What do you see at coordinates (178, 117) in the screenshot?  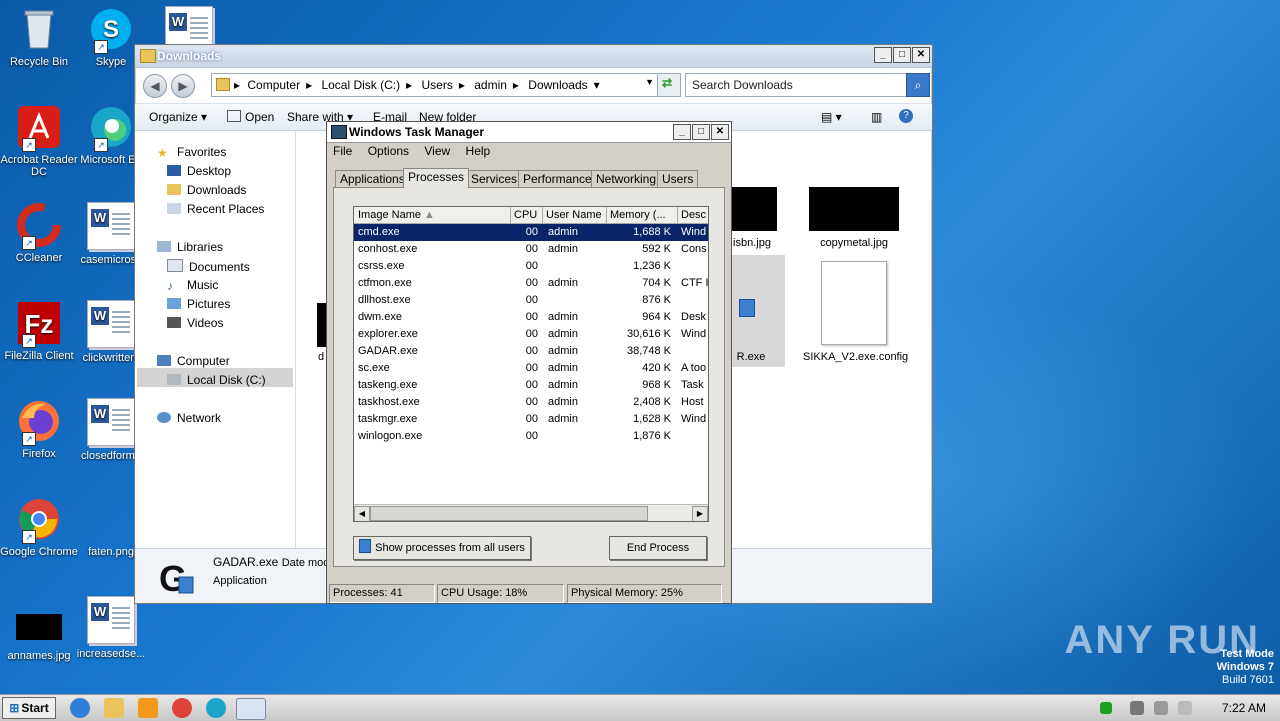 I see `organize-button: Organize ▾` at bounding box center [178, 117].